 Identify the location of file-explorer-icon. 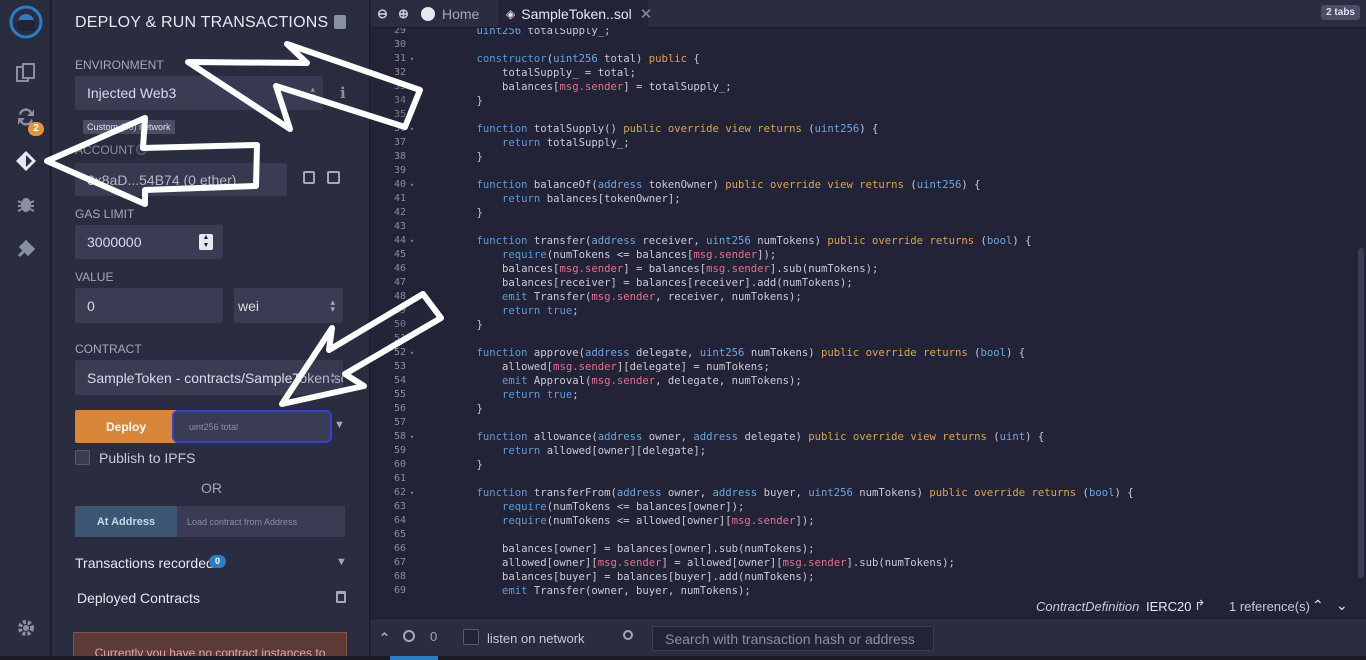
(25, 73).